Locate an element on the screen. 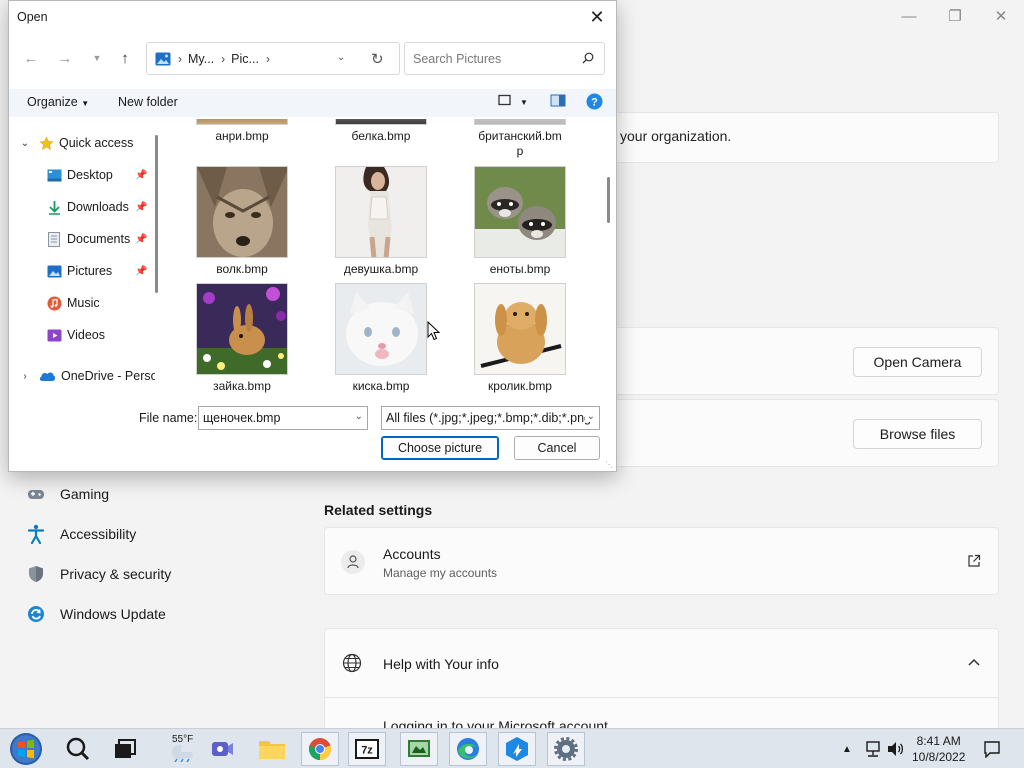  file-item: киска.bmp is located at coordinates (381, 338).